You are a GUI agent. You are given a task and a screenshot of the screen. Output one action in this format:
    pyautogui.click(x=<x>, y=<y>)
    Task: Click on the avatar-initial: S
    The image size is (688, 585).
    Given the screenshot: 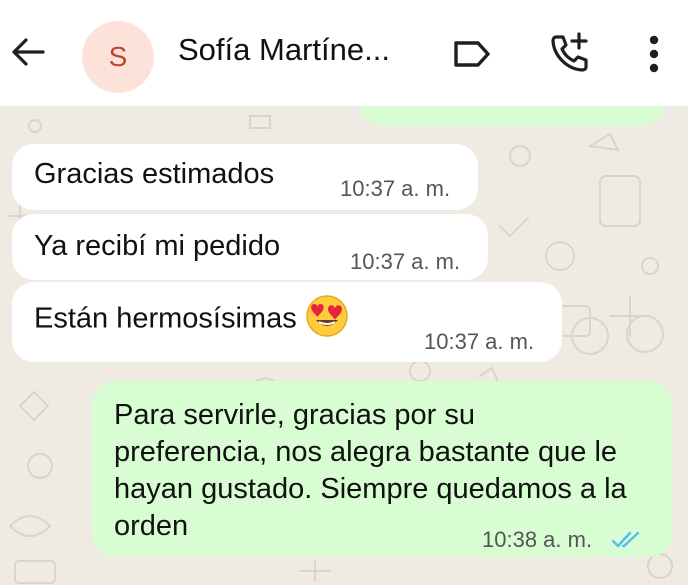 What is the action you would take?
    pyautogui.click(x=118, y=56)
    